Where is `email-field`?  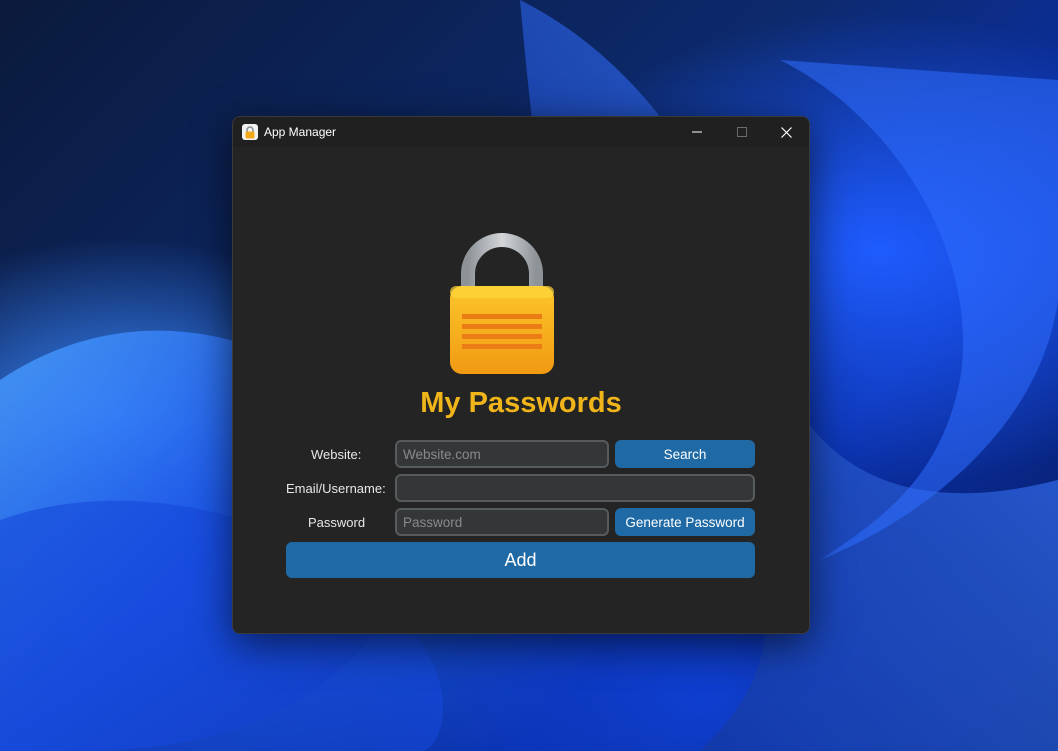 email-field is located at coordinates (575, 488).